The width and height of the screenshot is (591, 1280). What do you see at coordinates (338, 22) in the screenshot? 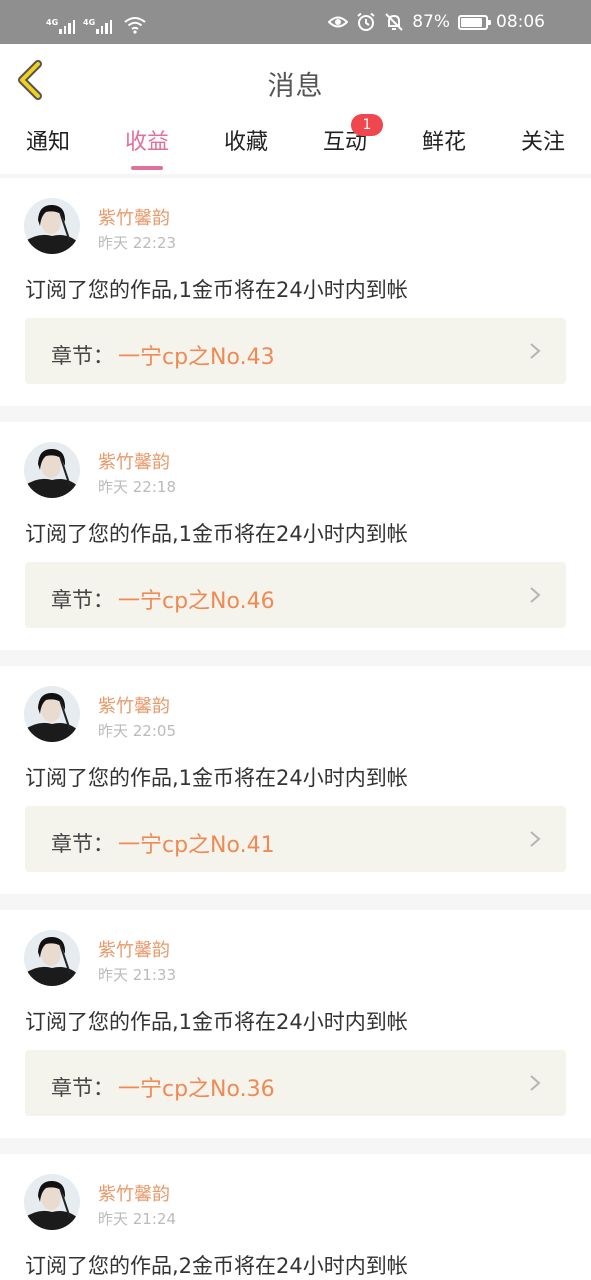
I see `eye-icon` at bounding box center [338, 22].